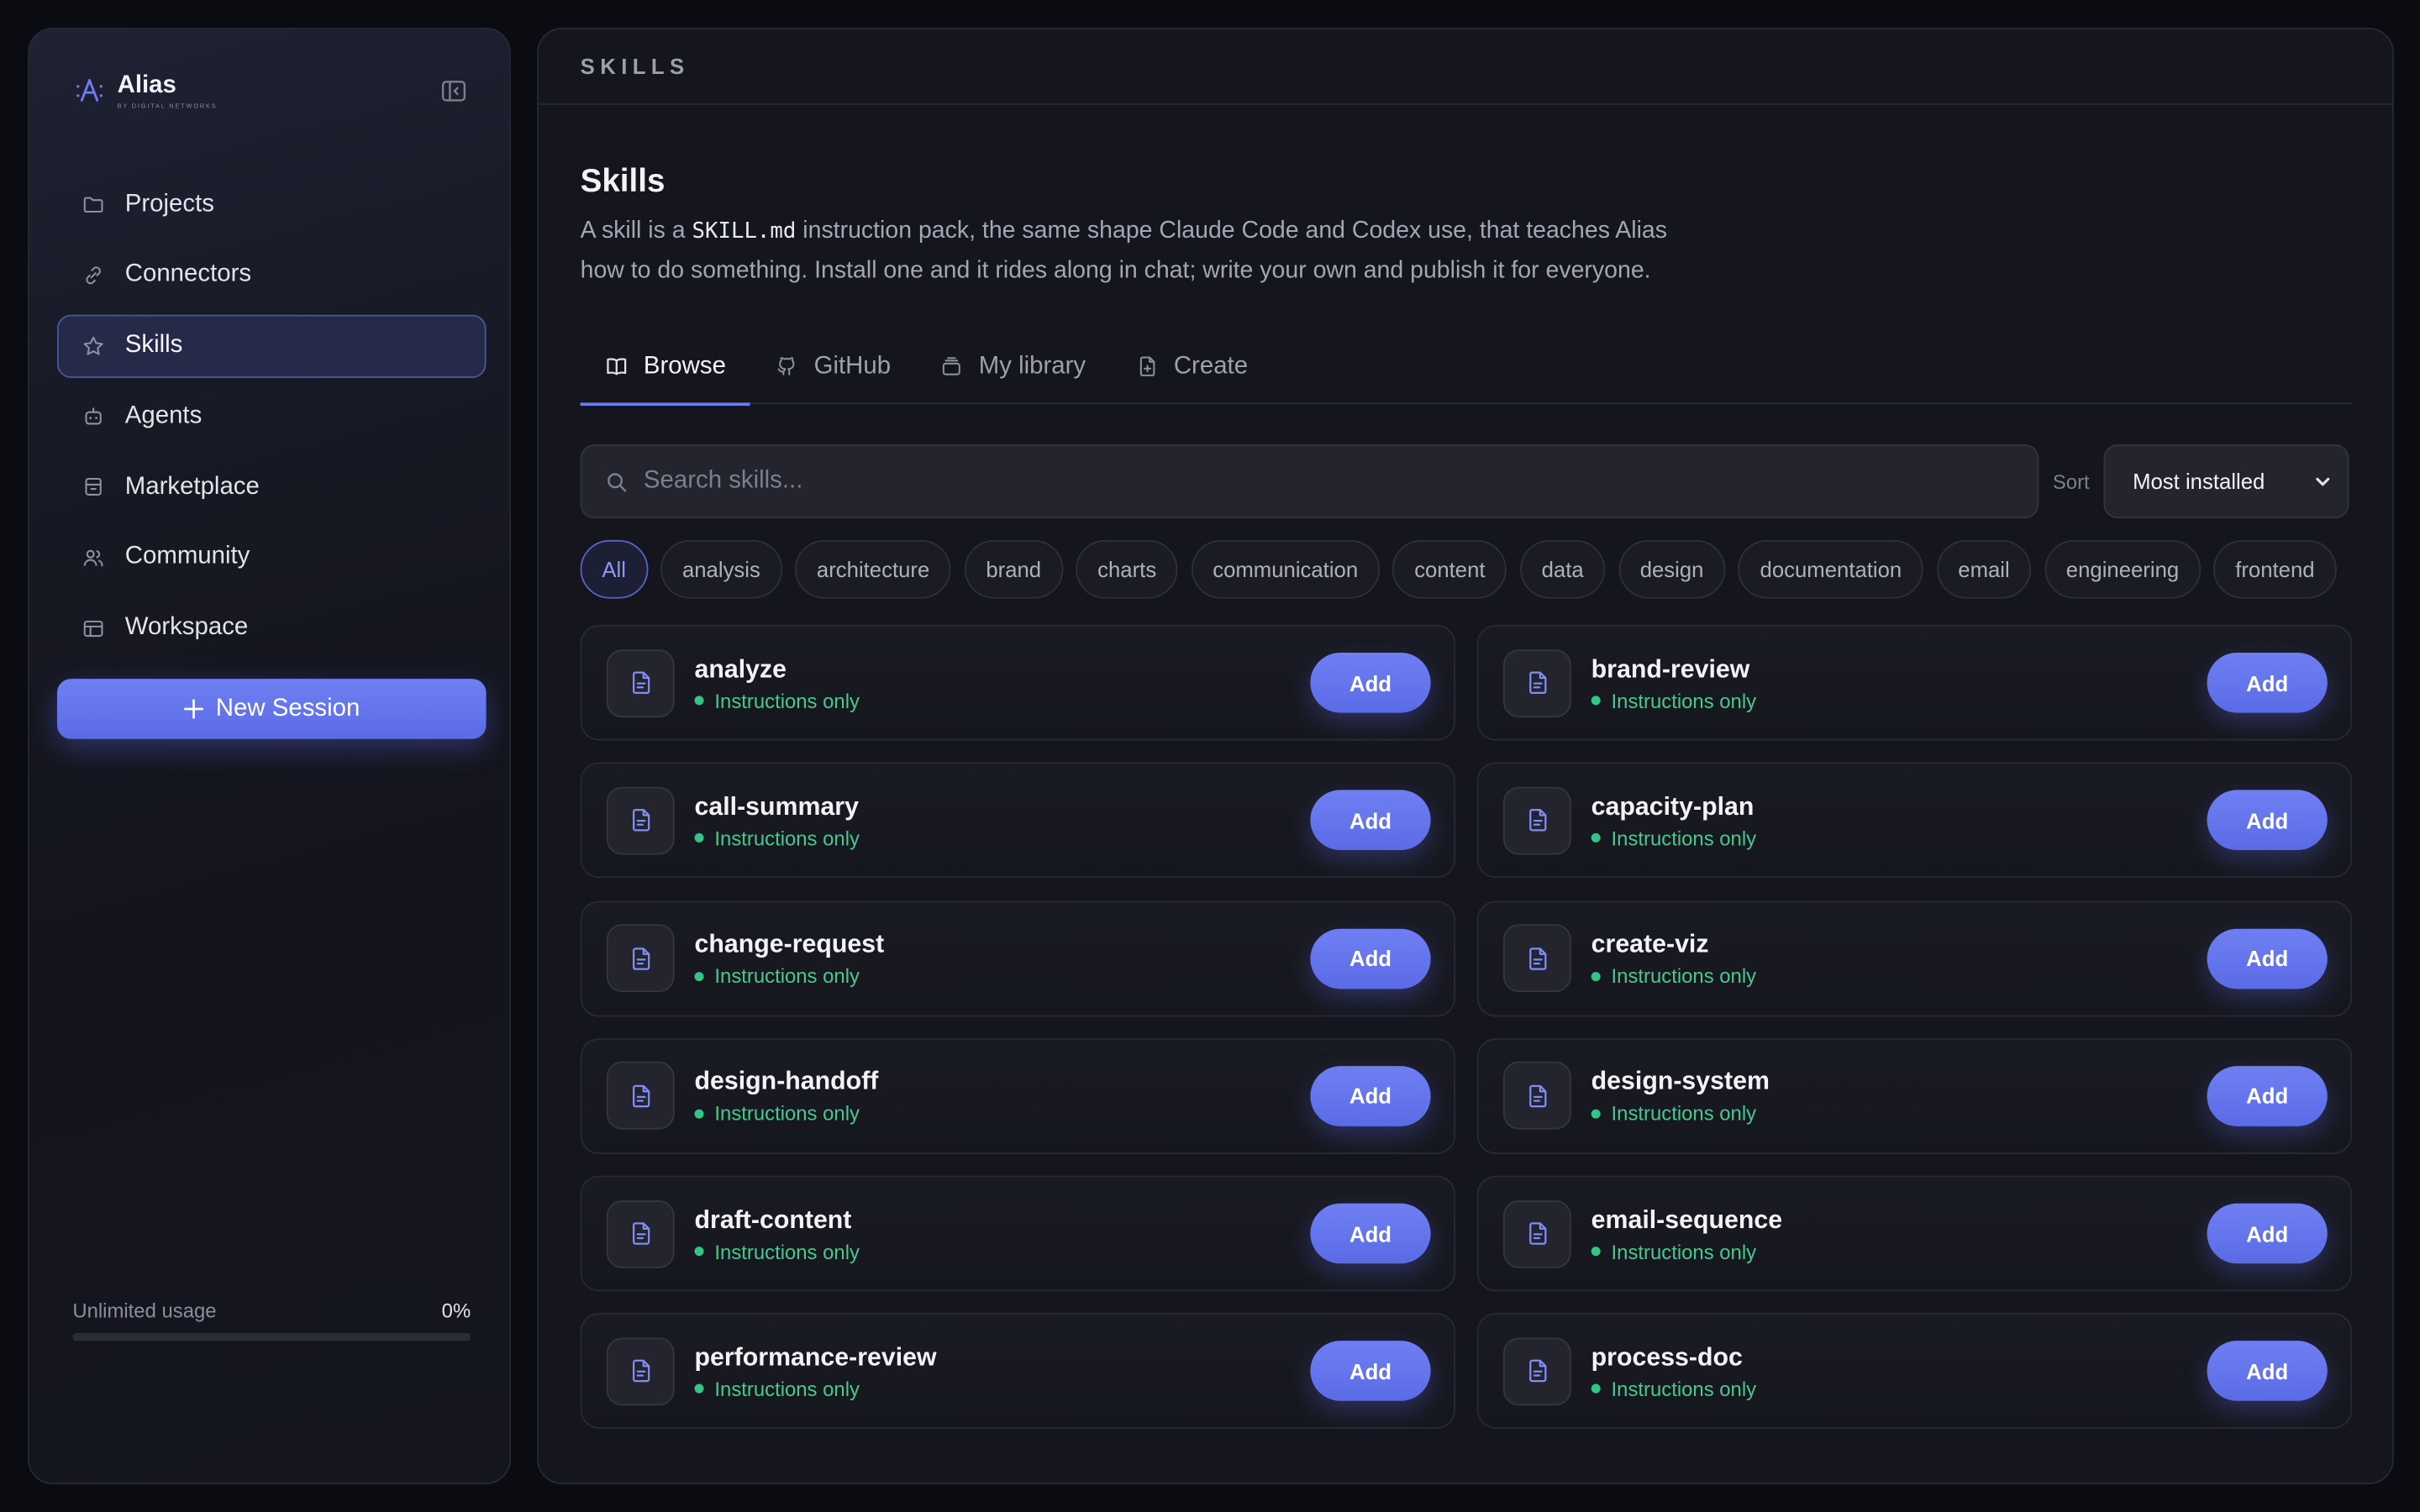  What do you see at coordinates (272, 275) in the screenshot?
I see `sidebar-item-connectors: Connectors` at bounding box center [272, 275].